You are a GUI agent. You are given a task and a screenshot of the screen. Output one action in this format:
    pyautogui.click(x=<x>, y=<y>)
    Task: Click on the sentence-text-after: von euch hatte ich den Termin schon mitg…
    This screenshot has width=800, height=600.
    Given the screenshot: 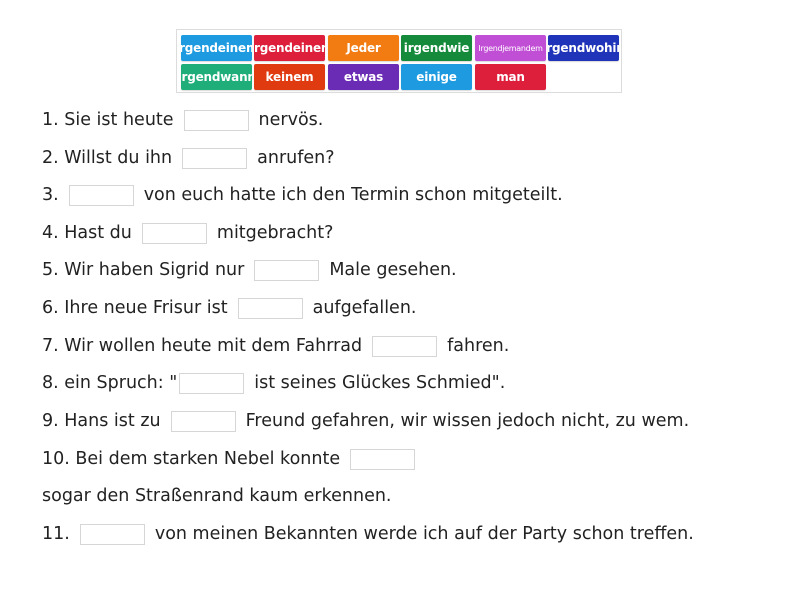 What is the action you would take?
    pyautogui.click(x=353, y=195)
    